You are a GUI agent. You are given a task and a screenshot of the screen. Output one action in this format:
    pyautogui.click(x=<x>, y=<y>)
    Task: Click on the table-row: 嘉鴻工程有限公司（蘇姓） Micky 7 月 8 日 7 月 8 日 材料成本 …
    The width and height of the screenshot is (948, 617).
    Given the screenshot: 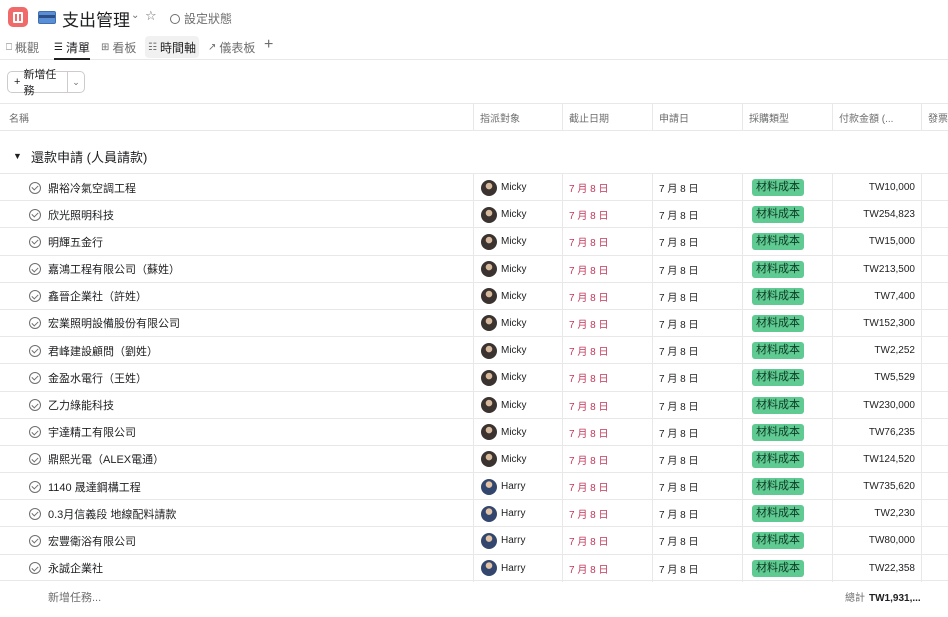 What is the action you would take?
    pyautogui.click(x=474, y=268)
    